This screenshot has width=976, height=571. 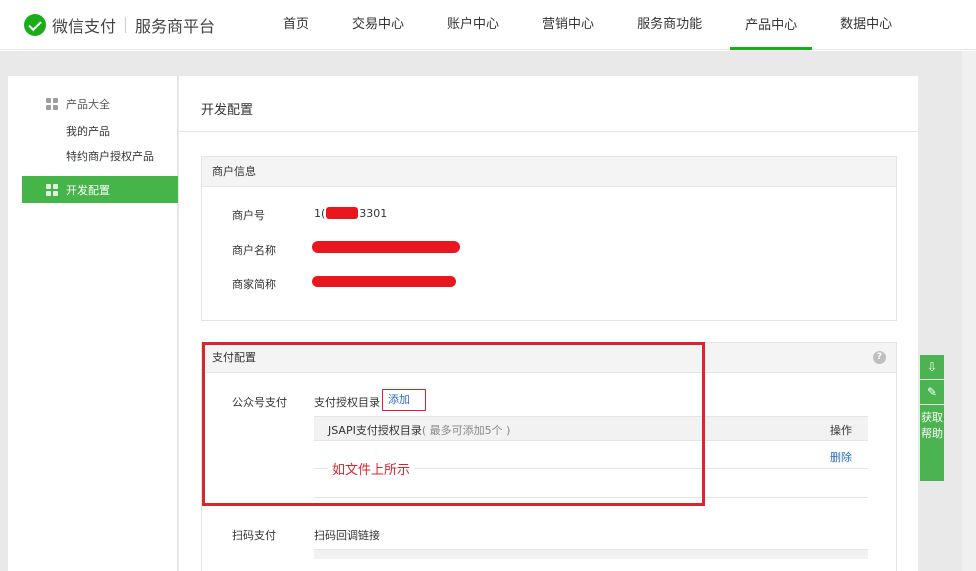 What do you see at coordinates (932, 443) in the screenshot?
I see `help-button: 获取帮助` at bounding box center [932, 443].